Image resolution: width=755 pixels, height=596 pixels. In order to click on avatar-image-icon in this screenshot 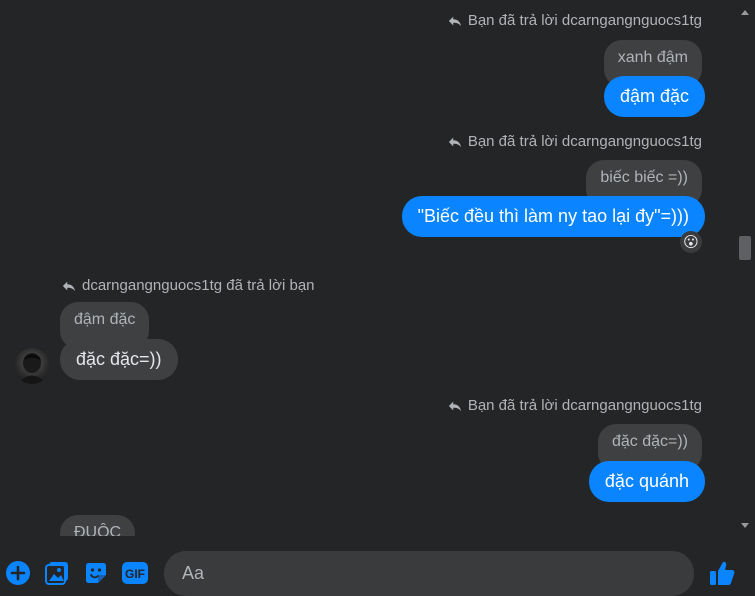, I will do `click(32, 368)`.